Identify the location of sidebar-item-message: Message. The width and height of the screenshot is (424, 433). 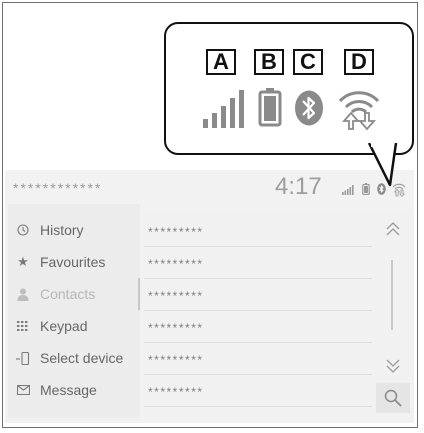
(74, 390).